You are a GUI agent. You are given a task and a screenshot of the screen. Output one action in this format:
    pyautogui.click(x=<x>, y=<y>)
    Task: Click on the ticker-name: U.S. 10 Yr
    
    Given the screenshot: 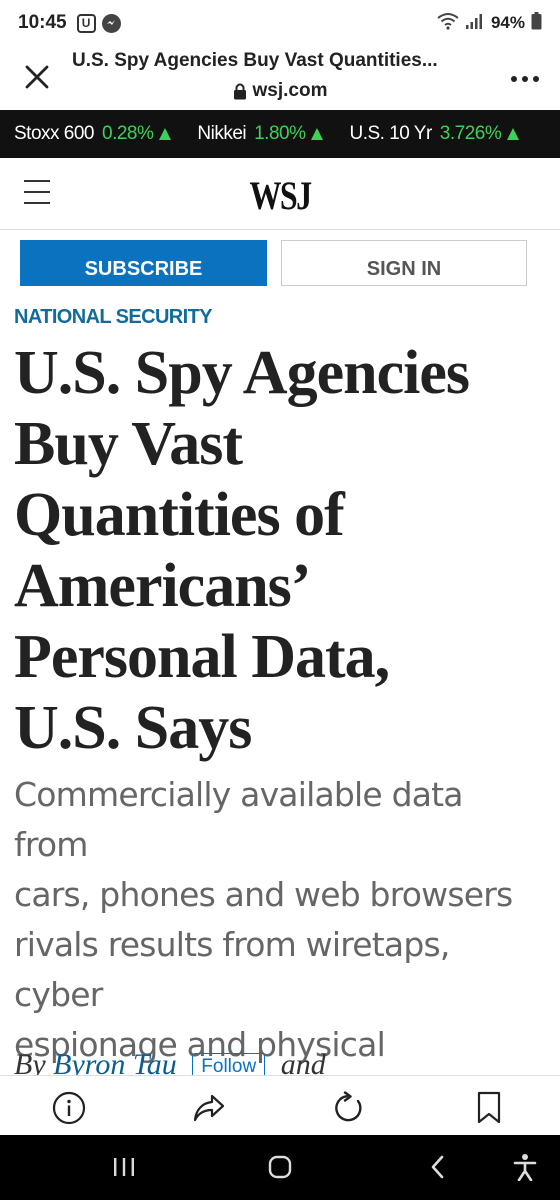 What is the action you would take?
    pyautogui.click(x=390, y=133)
    